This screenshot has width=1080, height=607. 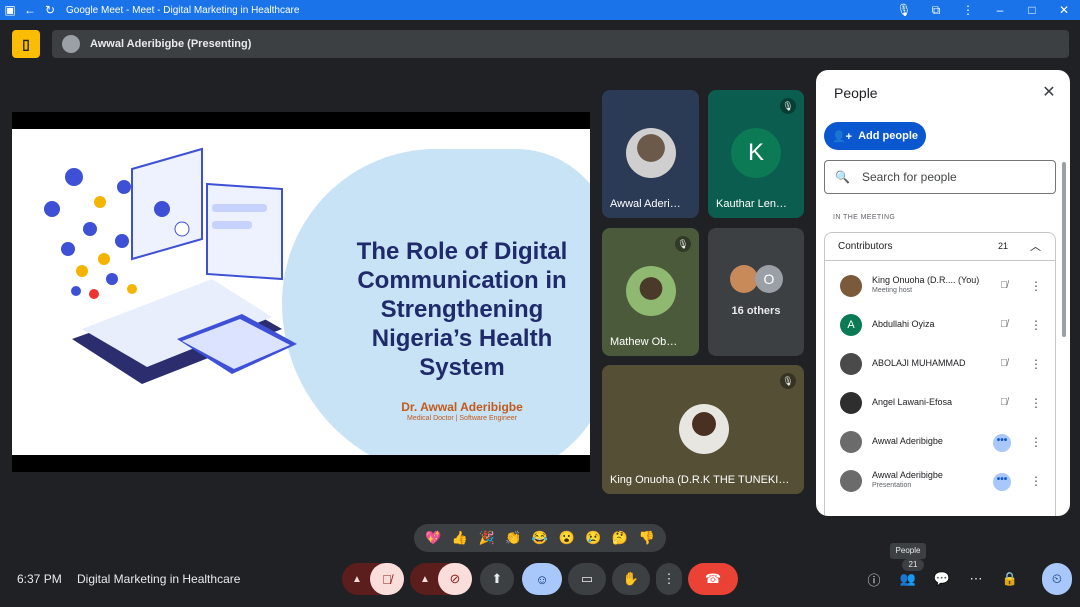 I want to click on reaction-laugh-icon: 😂, so click(x=540, y=538).